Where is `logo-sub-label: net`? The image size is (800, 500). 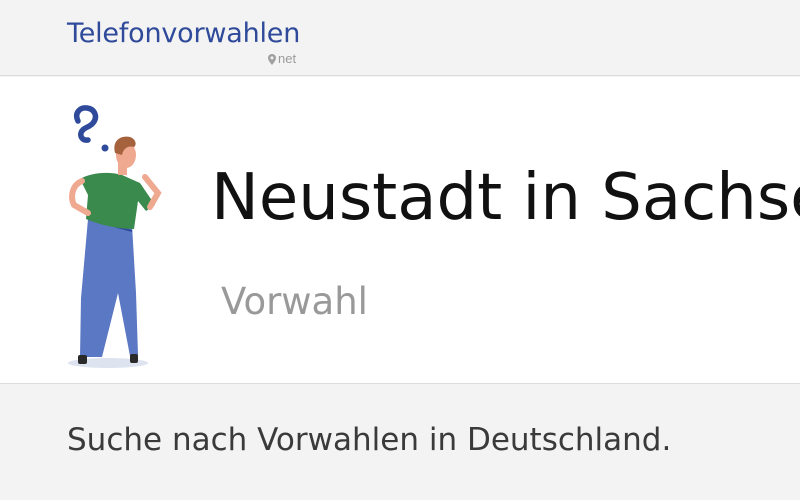 logo-sub-label: net is located at coordinates (287, 58).